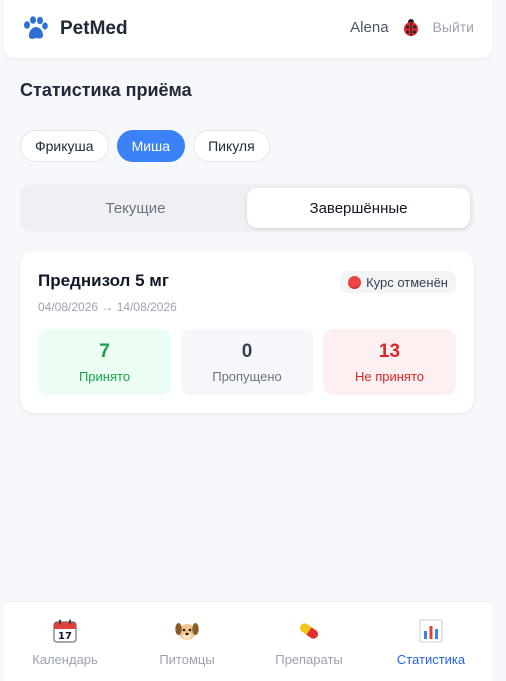  I want to click on app-title: PetMed, so click(94, 28).